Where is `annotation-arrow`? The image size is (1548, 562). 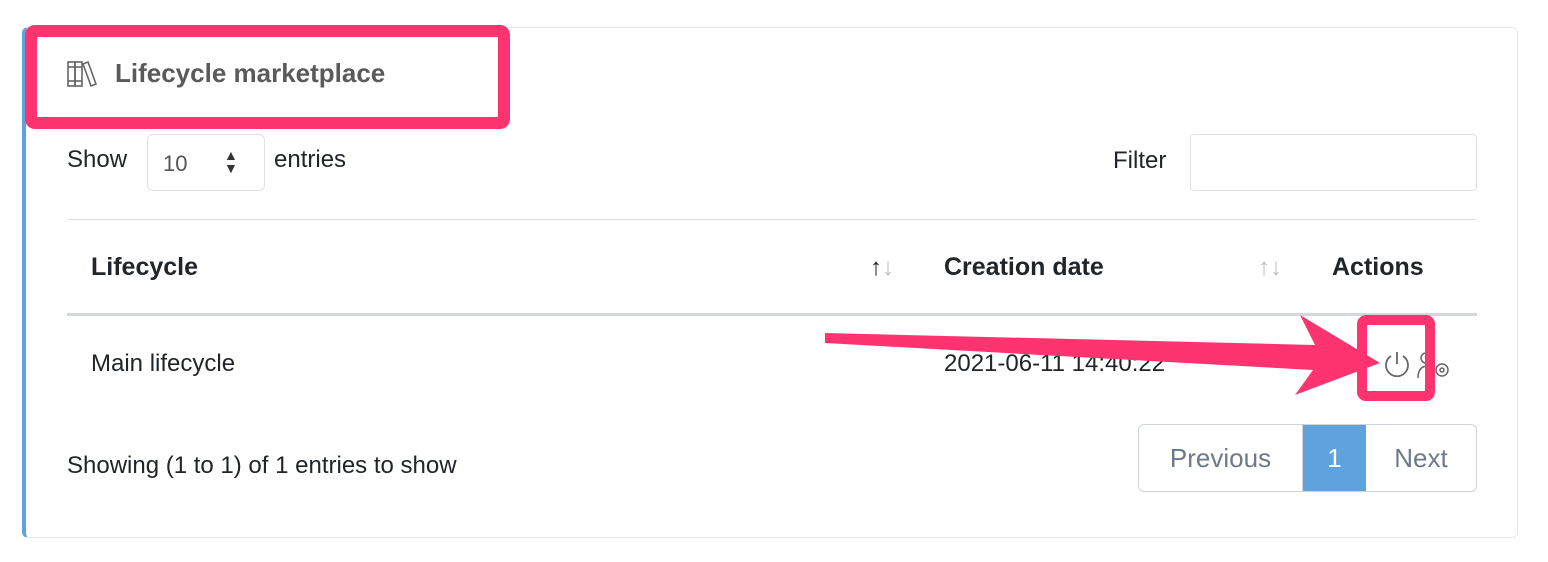
annotation-arrow is located at coordinates (1102, 355).